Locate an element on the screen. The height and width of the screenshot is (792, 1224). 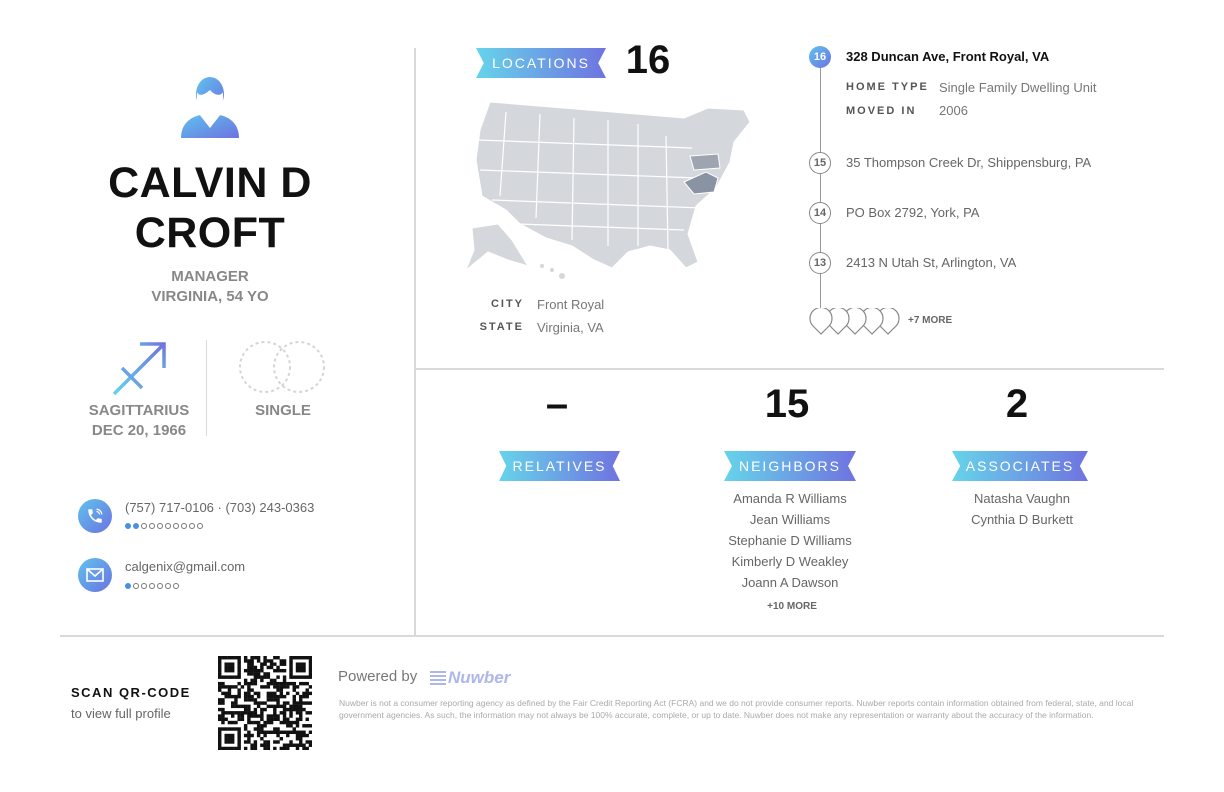
scan-qr-subtitle: to view full profile is located at coordinates (121, 713).